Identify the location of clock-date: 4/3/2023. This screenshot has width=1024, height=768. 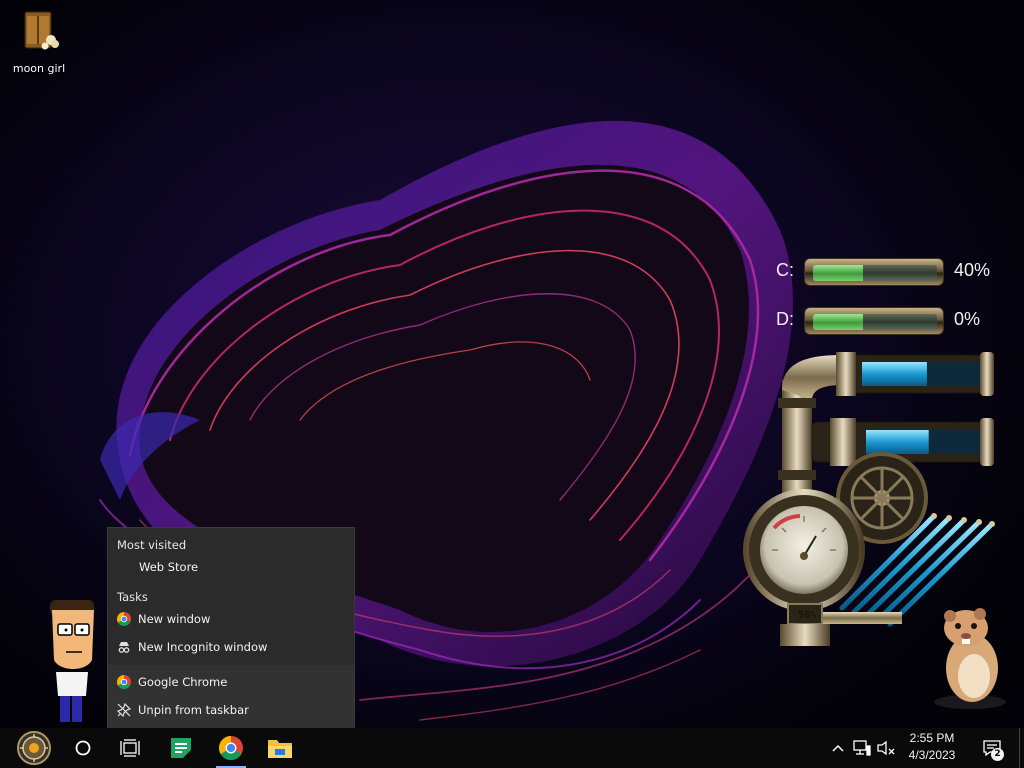
(932, 755).